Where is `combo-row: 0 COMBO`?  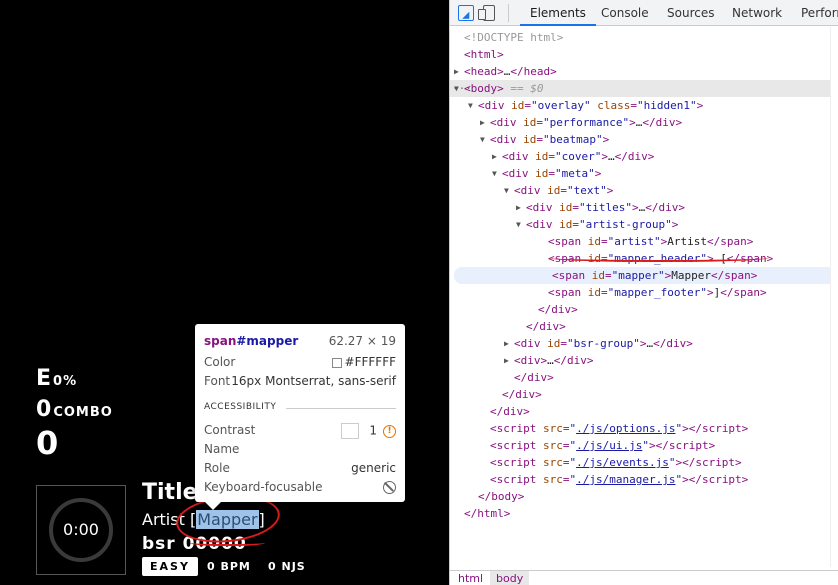 combo-row: 0 COMBO is located at coordinates (74, 409).